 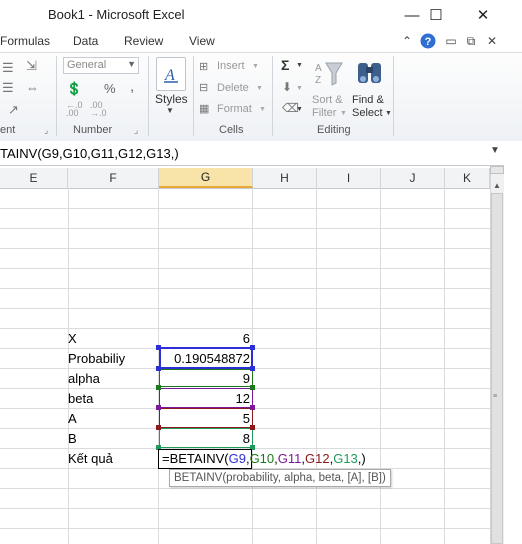 What do you see at coordinates (513, 342) in the screenshot?
I see `window-edge` at bounding box center [513, 342].